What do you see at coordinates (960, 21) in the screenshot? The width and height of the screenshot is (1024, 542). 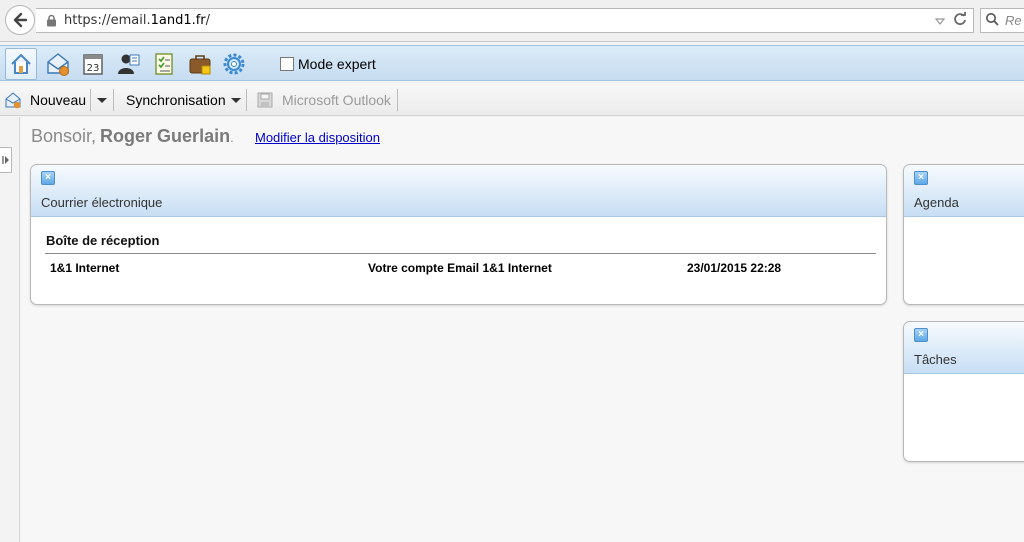 I see `reload-icon` at bounding box center [960, 21].